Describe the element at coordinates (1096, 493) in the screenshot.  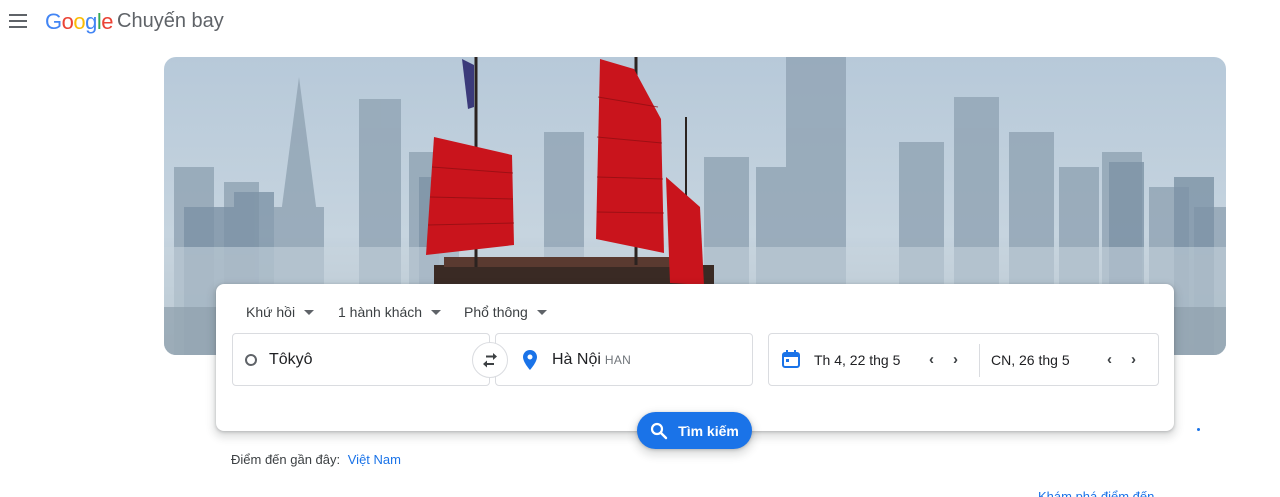
I see `explore-link: Khám phá điểm đến` at that location.